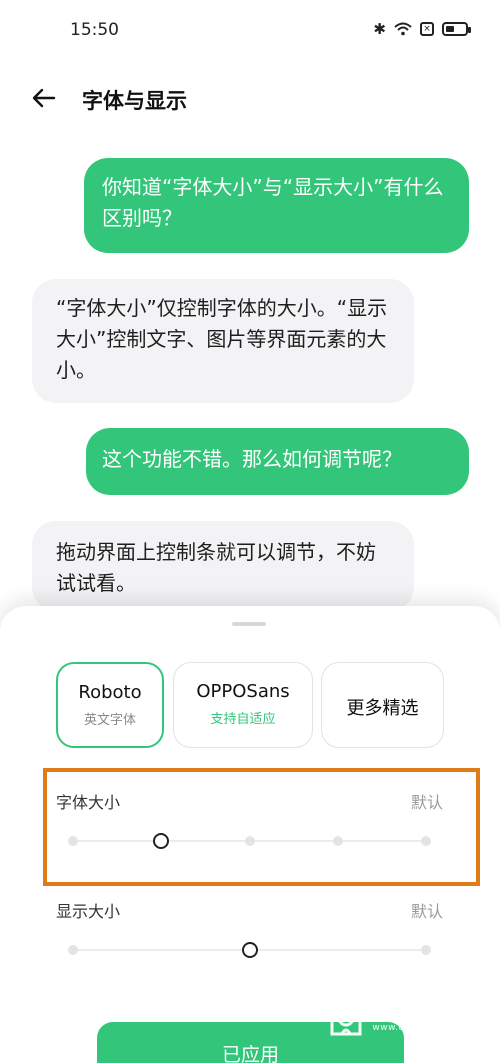 This screenshot has height=1063, width=500. Describe the element at coordinates (243, 691) in the screenshot. I see `font-option-name: OPPOSans` at that location.